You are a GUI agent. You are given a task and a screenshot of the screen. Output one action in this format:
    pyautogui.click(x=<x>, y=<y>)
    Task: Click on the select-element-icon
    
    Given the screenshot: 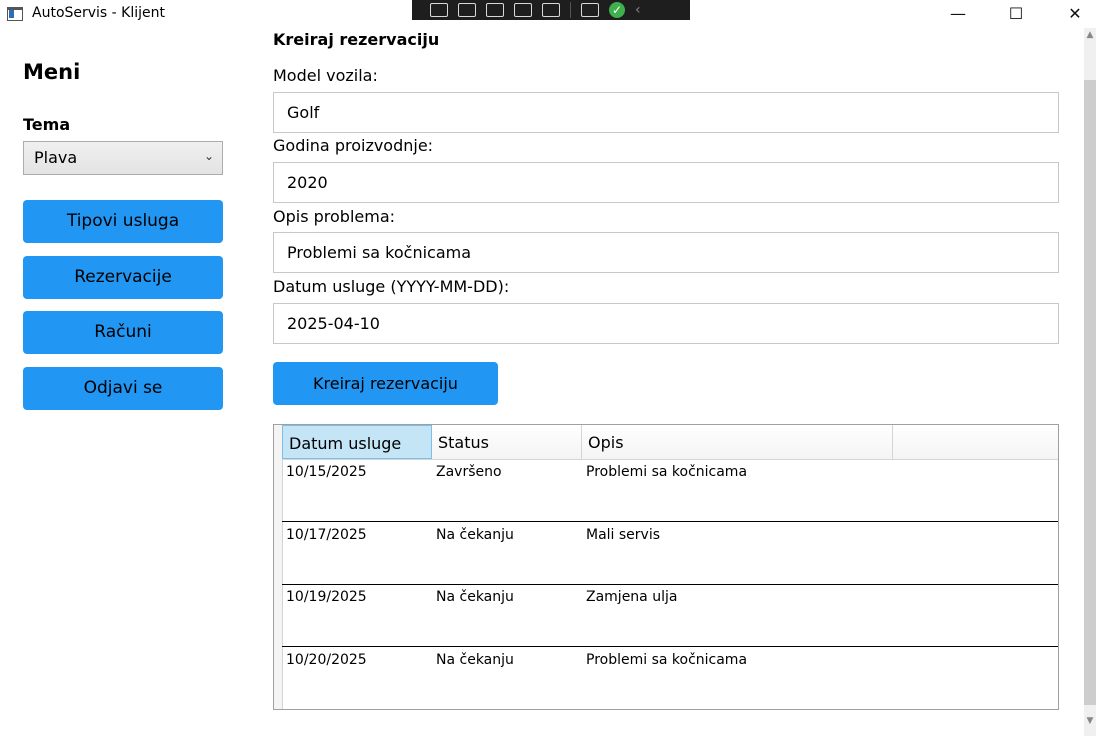 What is the action you would take?
    pyautogui.click(x=439, y=10)
    